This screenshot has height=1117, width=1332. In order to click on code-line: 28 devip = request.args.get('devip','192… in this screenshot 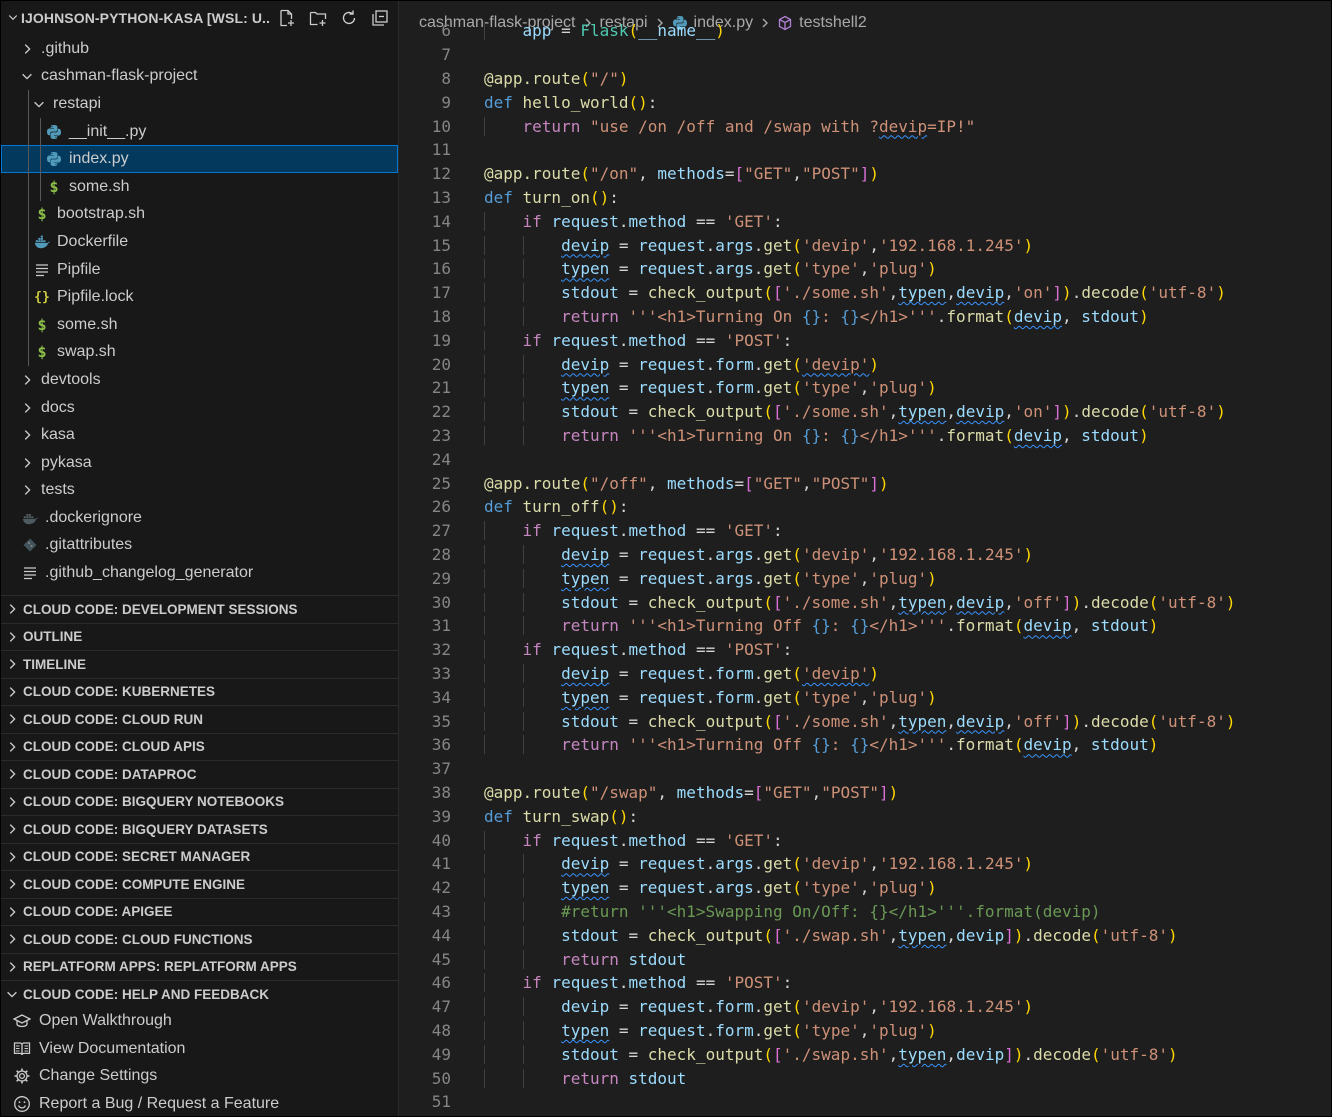, I will do `click(865, 555)`.